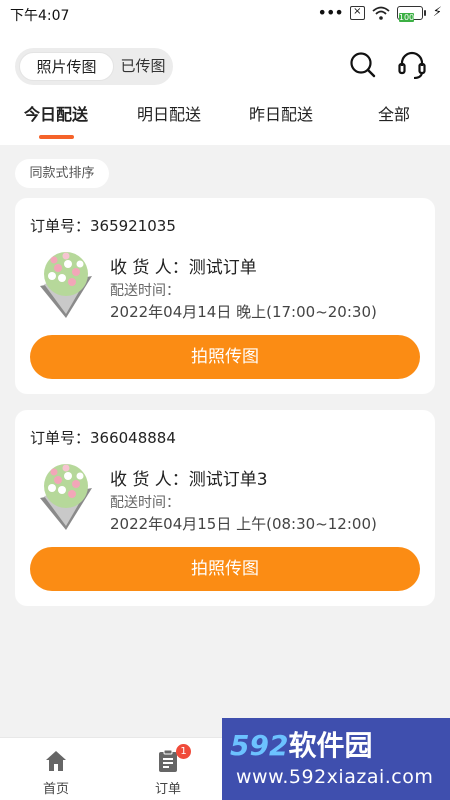 This screenshot has width=450, height=800. Describe the element at coordinates (40, 16) in the screenshot. I see `status-time: 下午4:07` at that location.